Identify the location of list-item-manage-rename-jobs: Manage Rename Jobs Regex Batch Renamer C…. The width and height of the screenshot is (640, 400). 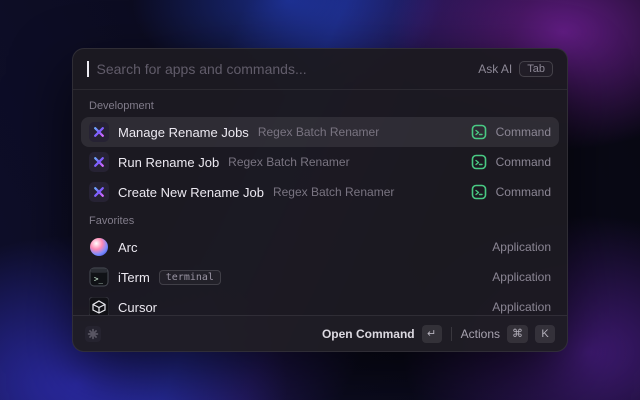
(320, 132).